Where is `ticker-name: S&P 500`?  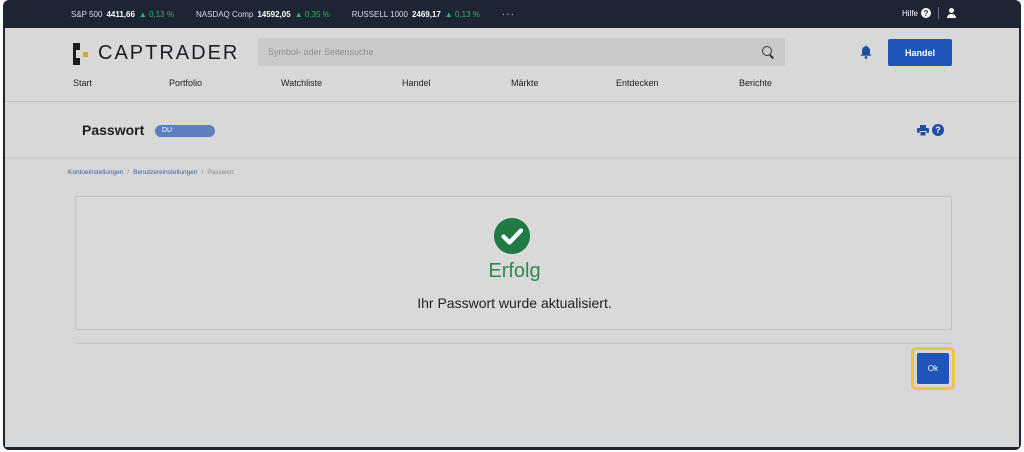 ticker-name: S&P 500 is located at coordinates (87, 14).